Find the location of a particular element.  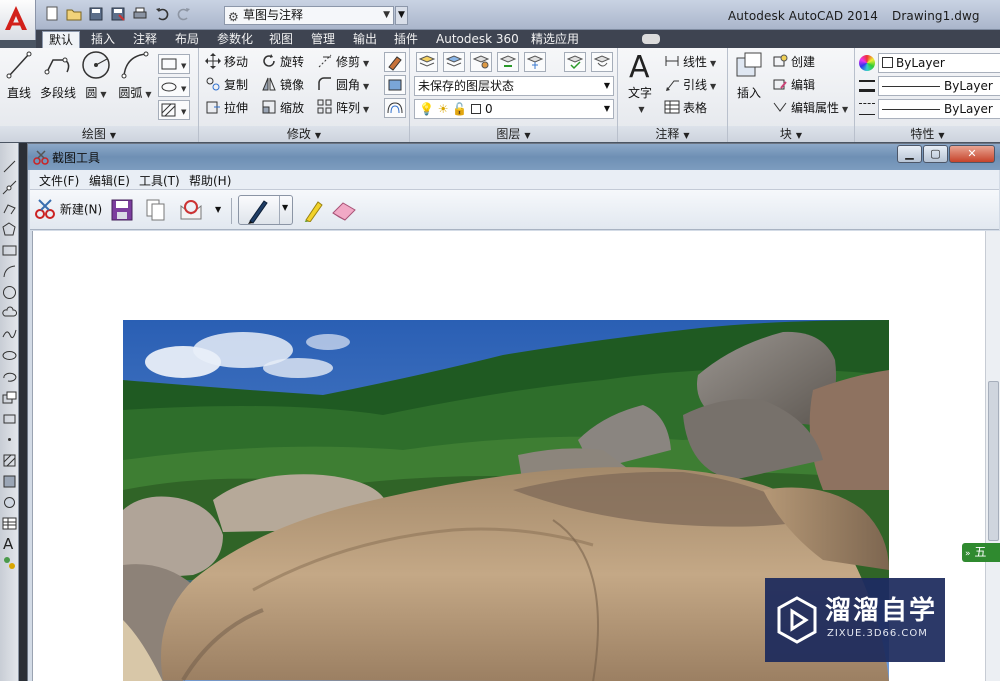

array-tool: 阵列 ▼ is located at coordinates (343, 108).